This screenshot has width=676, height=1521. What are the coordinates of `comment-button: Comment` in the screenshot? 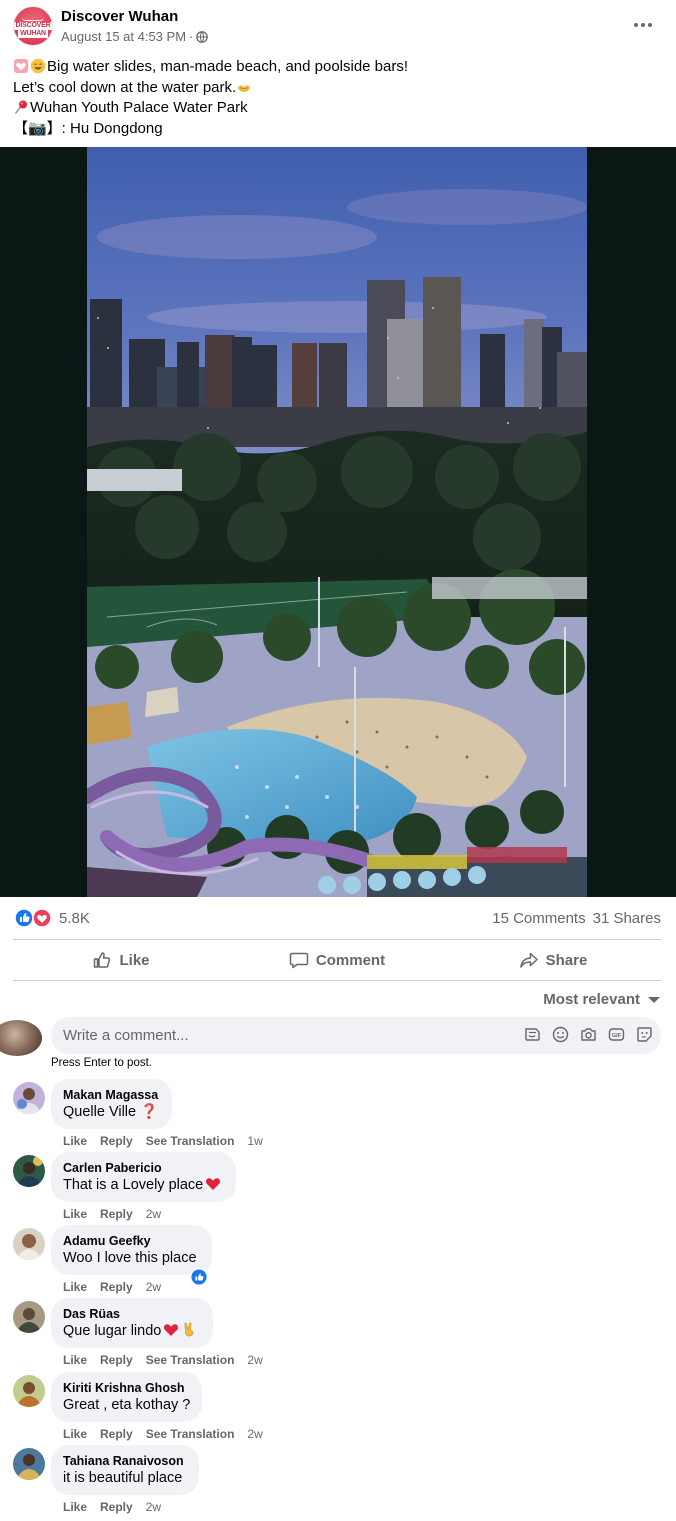 It's located at (337, 960).